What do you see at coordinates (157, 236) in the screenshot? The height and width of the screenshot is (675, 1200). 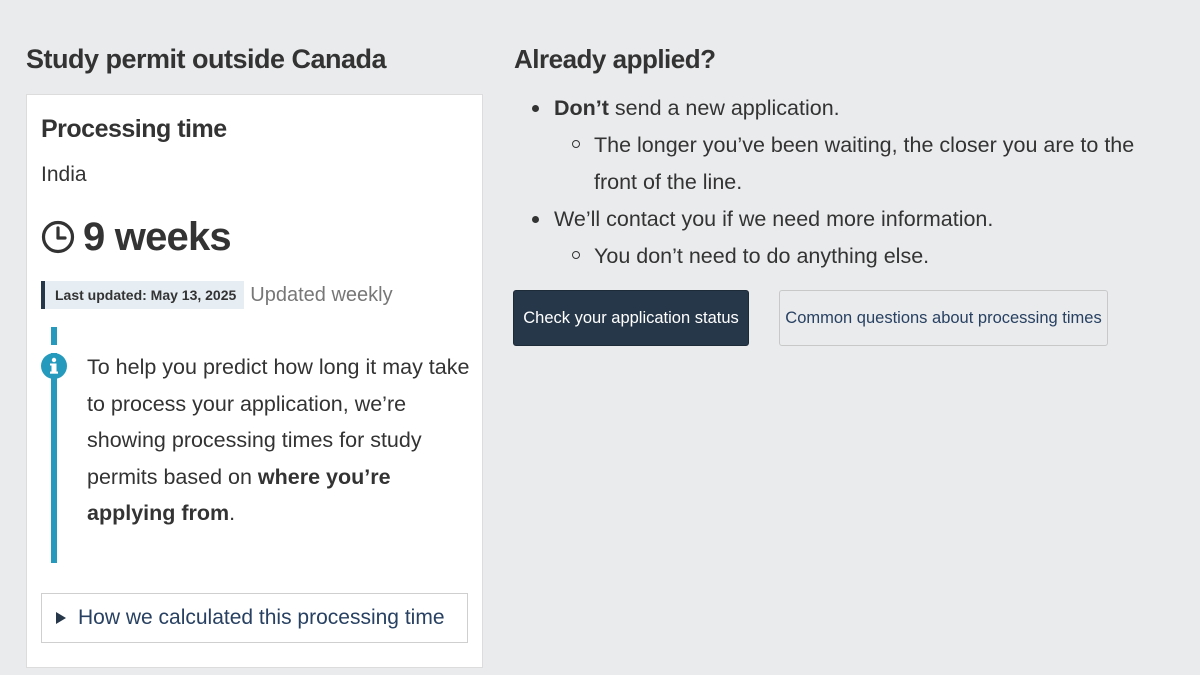 I see `processing-time-value: 9 weeks` at bounding box center [157, 236].